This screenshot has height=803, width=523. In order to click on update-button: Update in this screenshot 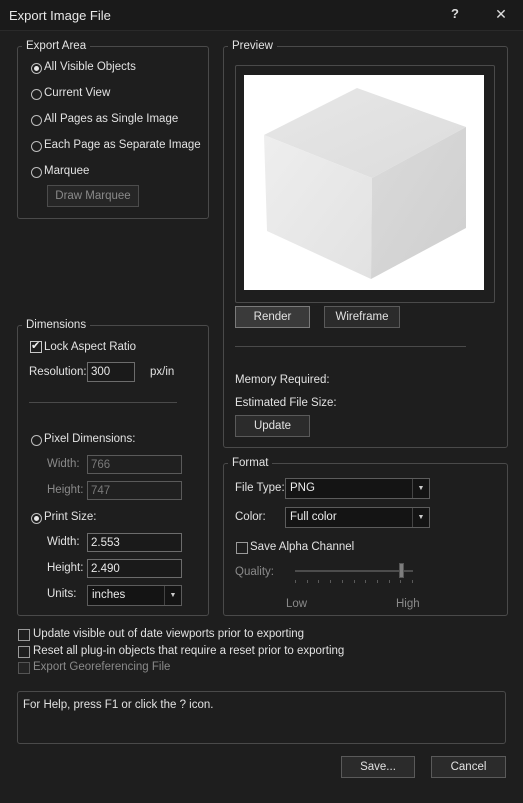, I will do `click(272, 426)`.